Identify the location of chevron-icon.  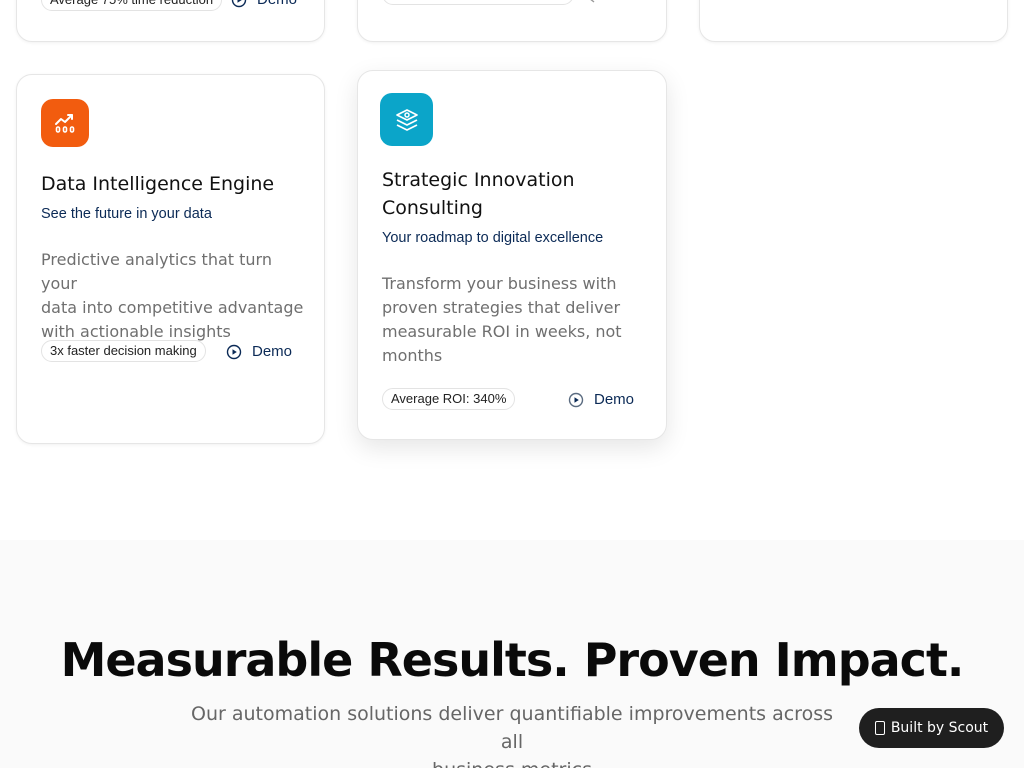
(592, 1).